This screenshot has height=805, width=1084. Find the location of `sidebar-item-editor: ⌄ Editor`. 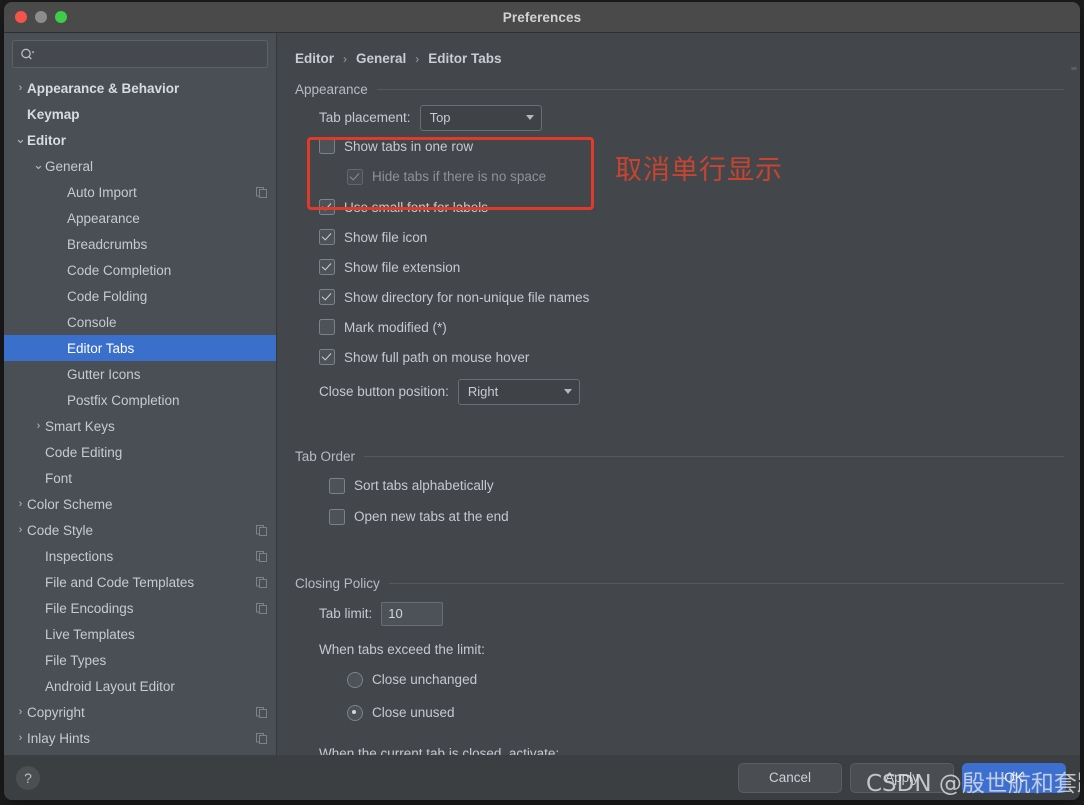

sidebar-item-editor: ⌄ Editor is located at coordinates (140, 140).